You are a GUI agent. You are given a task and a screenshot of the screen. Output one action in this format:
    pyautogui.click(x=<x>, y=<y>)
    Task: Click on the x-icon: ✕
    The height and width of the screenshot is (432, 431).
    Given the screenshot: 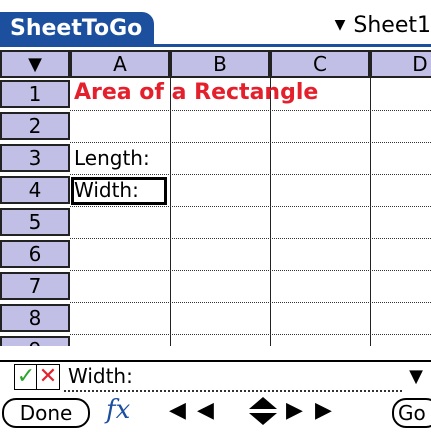 What is the action you would take?
    pyautogui.click(x=48, y=376)
    